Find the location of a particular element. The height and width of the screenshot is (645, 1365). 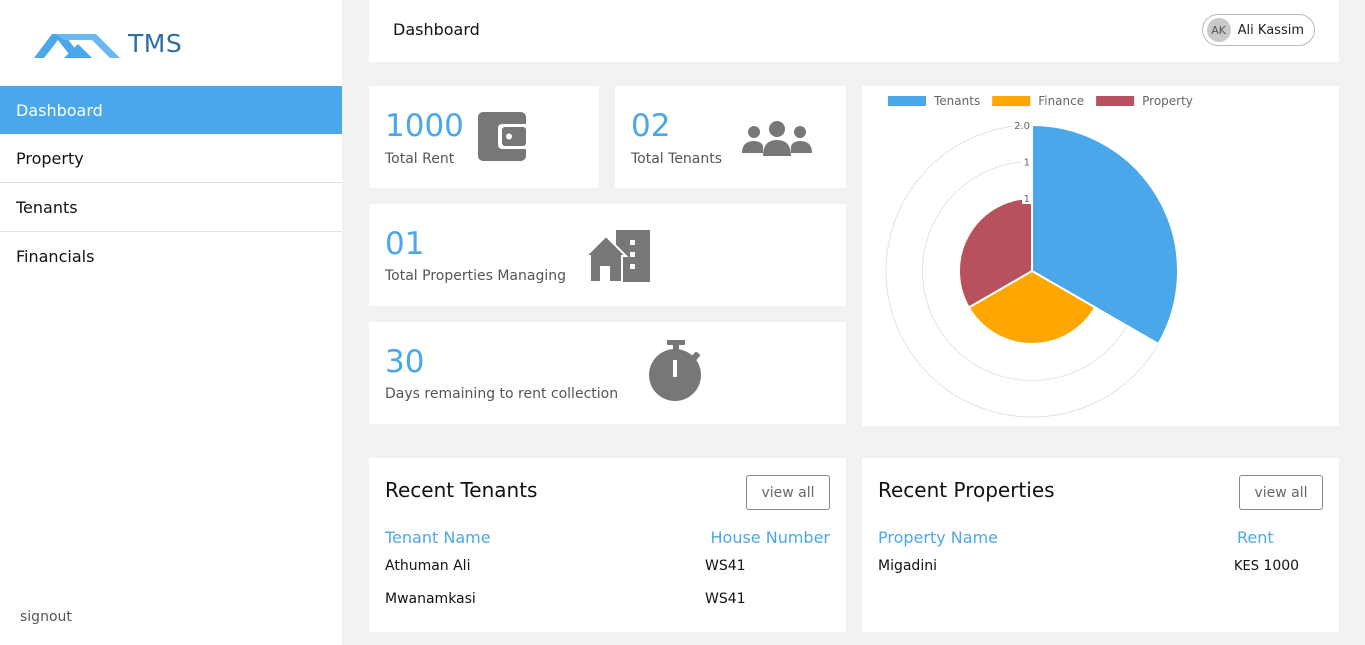

wallet-icon is located at coordinates (504, 136).